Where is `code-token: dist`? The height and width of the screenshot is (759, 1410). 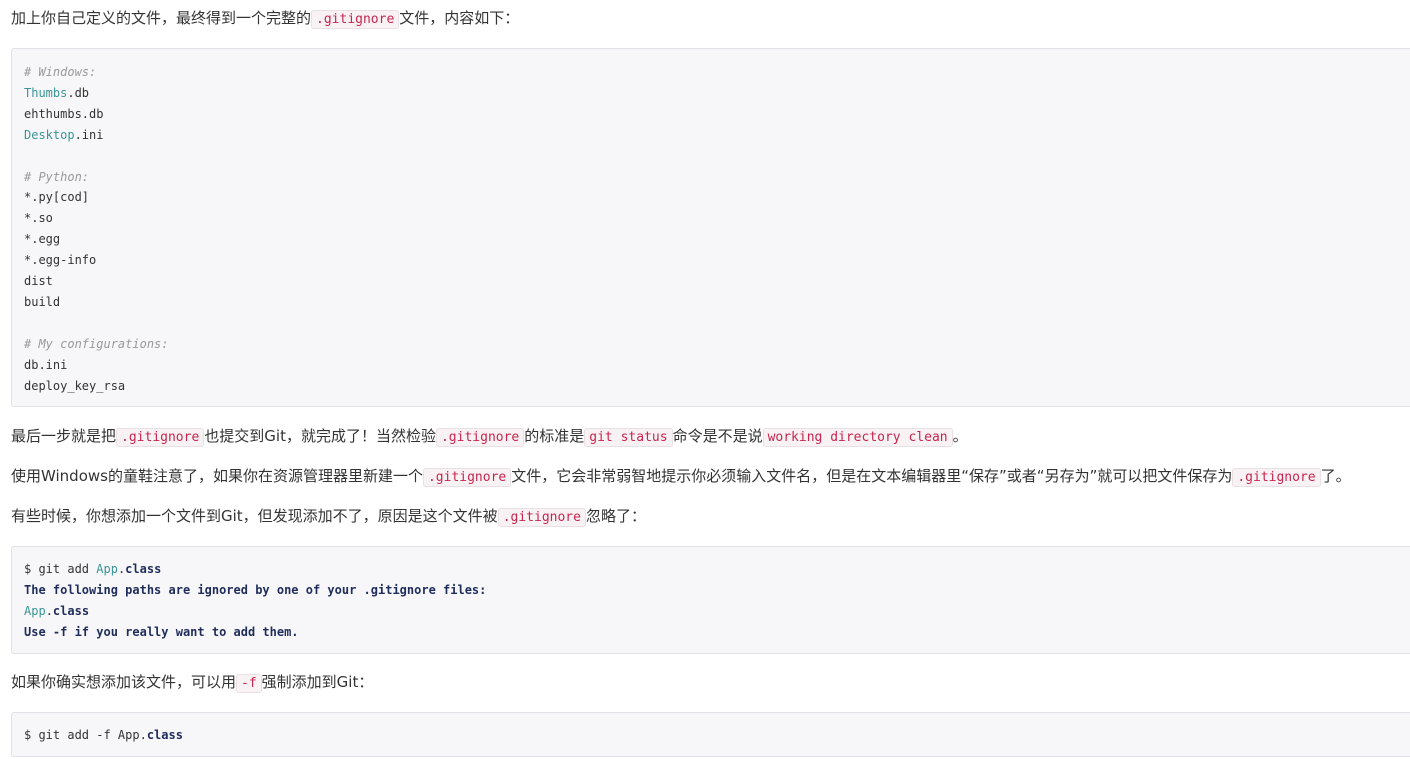 code-token: dist is located at coordinates (38, 281).